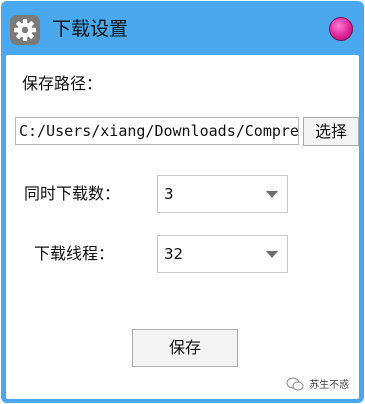  Describe the element at coordinates (182, 28) in the screenshot. I see `title-bar: 下载设置` at that location.